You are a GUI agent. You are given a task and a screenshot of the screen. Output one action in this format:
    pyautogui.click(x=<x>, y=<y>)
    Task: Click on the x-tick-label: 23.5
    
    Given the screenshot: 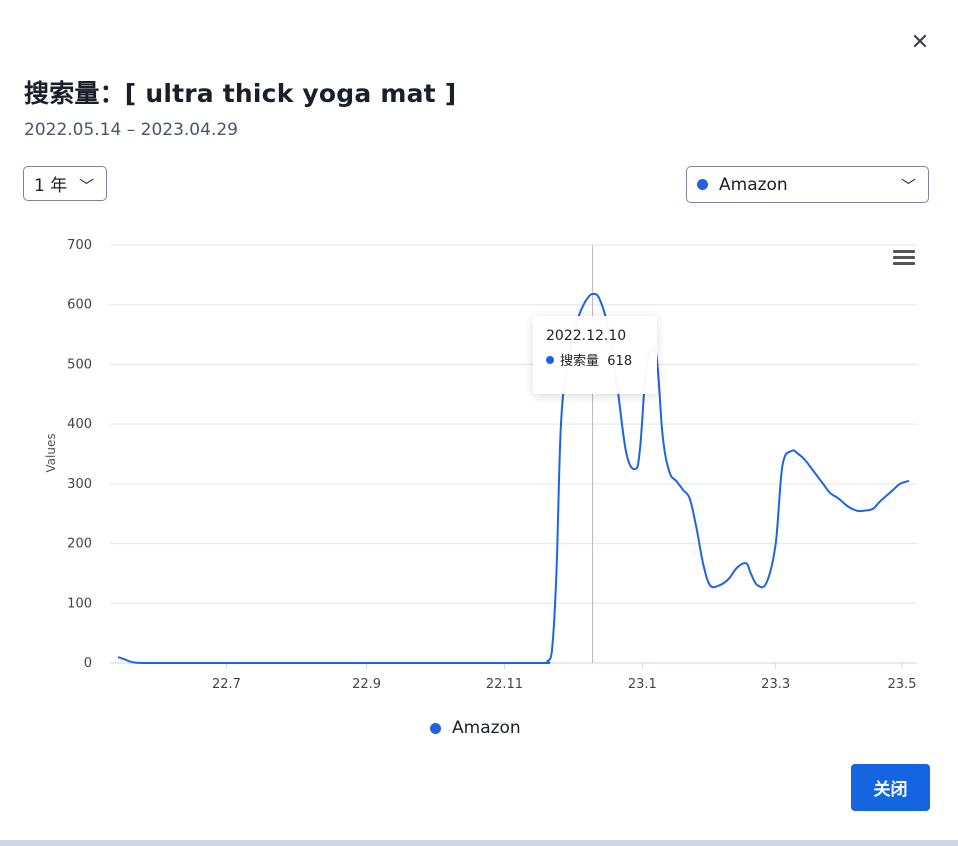 What is the action you would take?
    pyautogui.click(x=902, y=684)
    